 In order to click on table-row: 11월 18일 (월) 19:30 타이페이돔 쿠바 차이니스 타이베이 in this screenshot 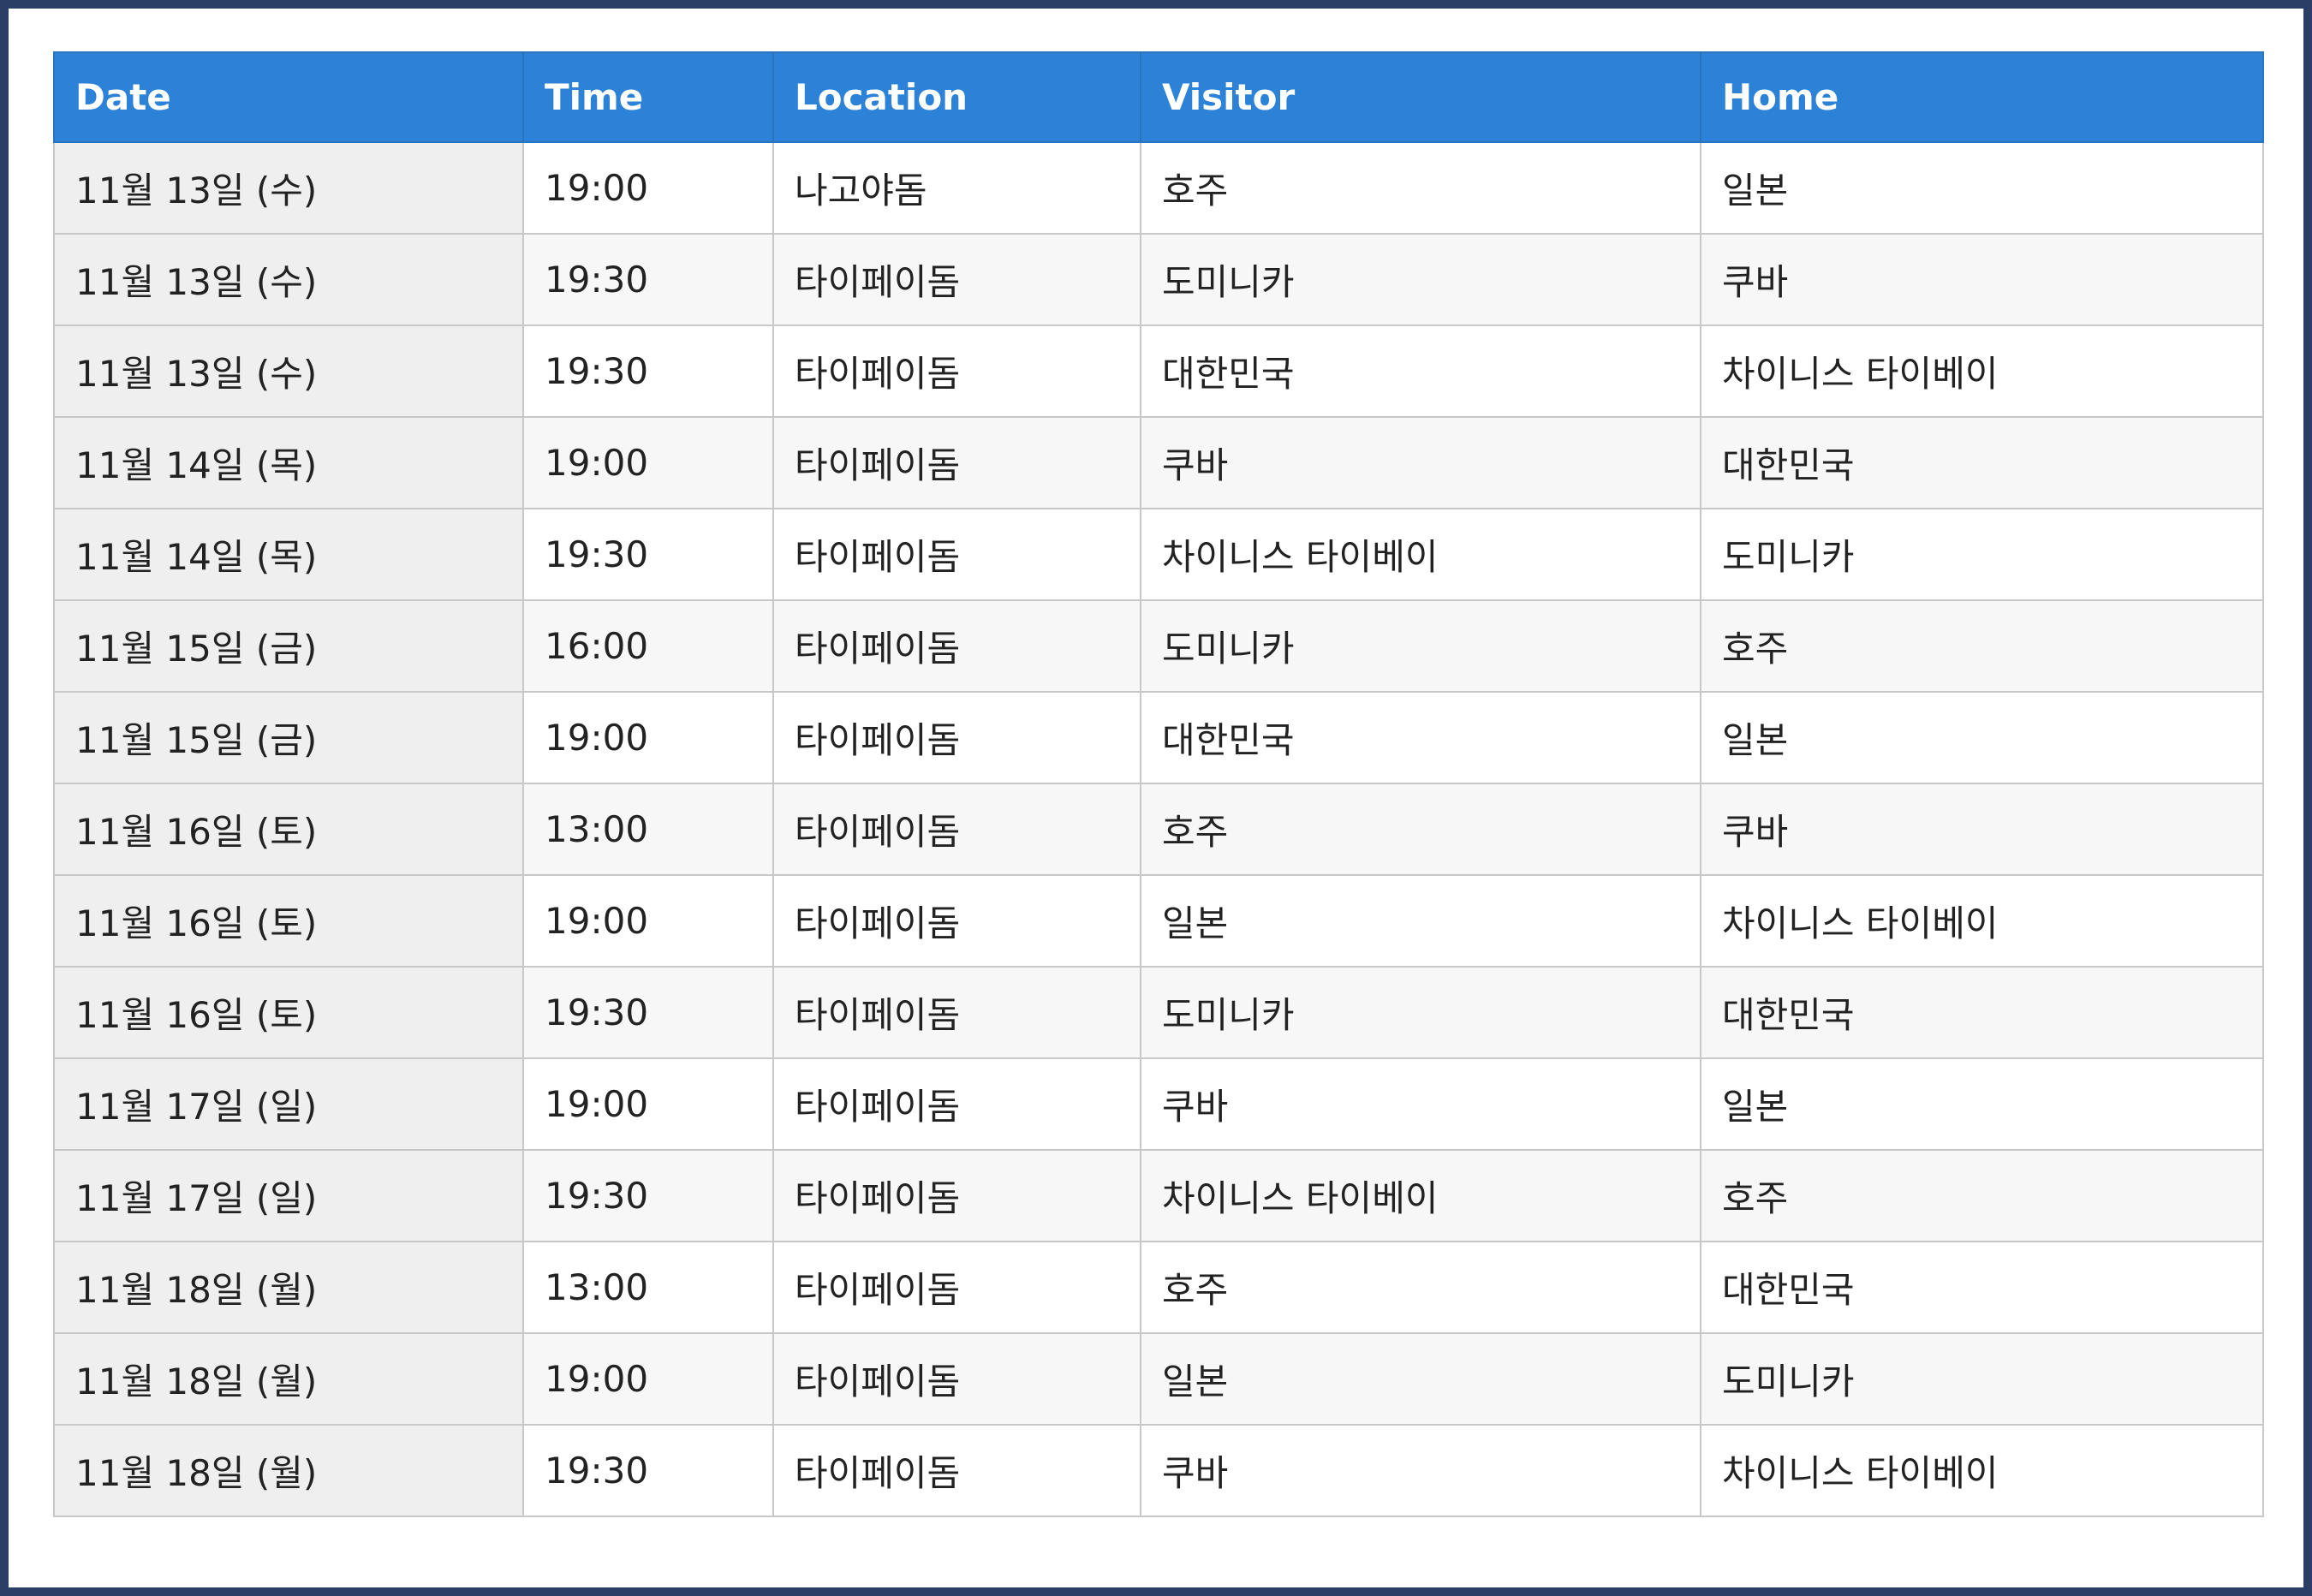, I will do `click(1158, 1470)`.